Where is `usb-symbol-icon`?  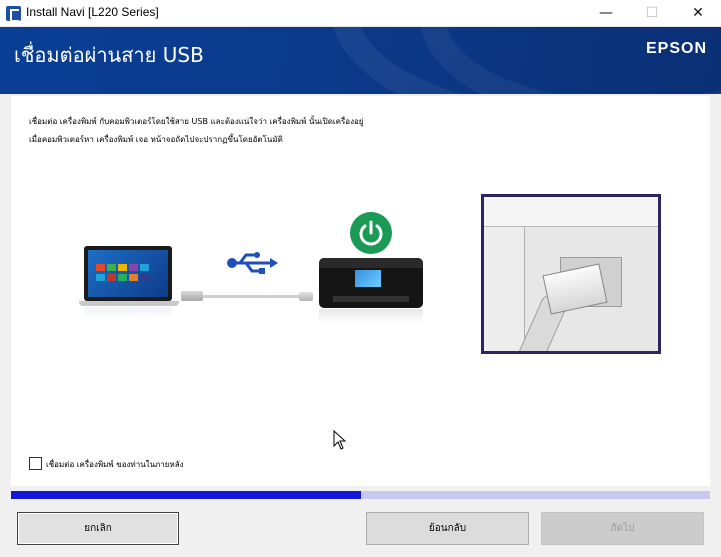
usb-symbol-icon is located at coordinates (252, 263).